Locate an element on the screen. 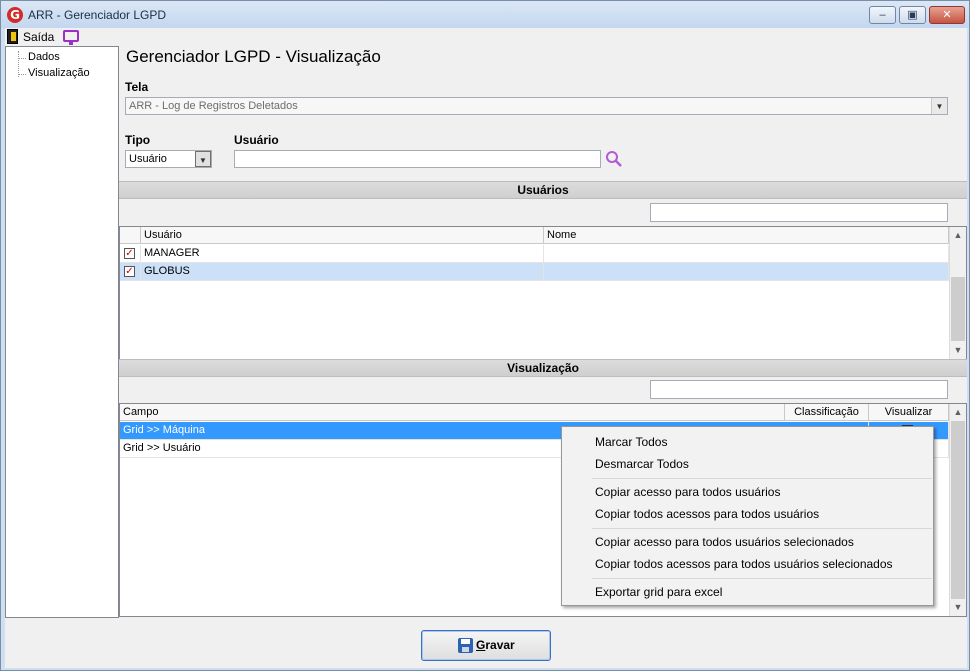 Image resolution: width=970 pixels, height=671 pixels. view-grid-scrollbar: ▲ ▼ is located at coordinates (957, 510).